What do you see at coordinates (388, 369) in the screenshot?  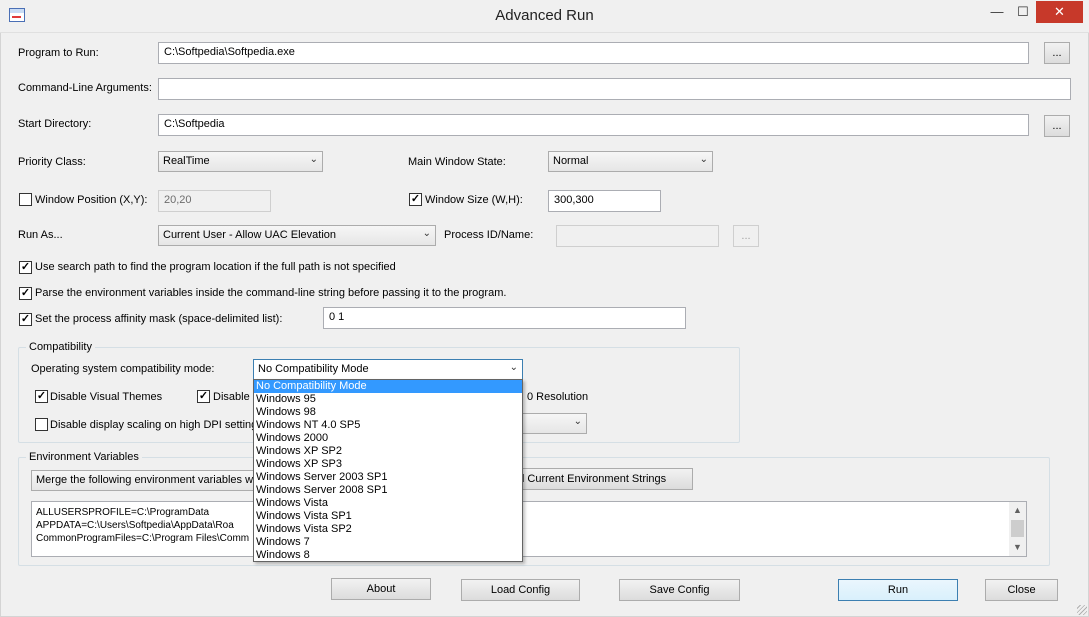 I see `os-compat-select: No Compatibility Mode ⌄` at bounding box center [388, 369].